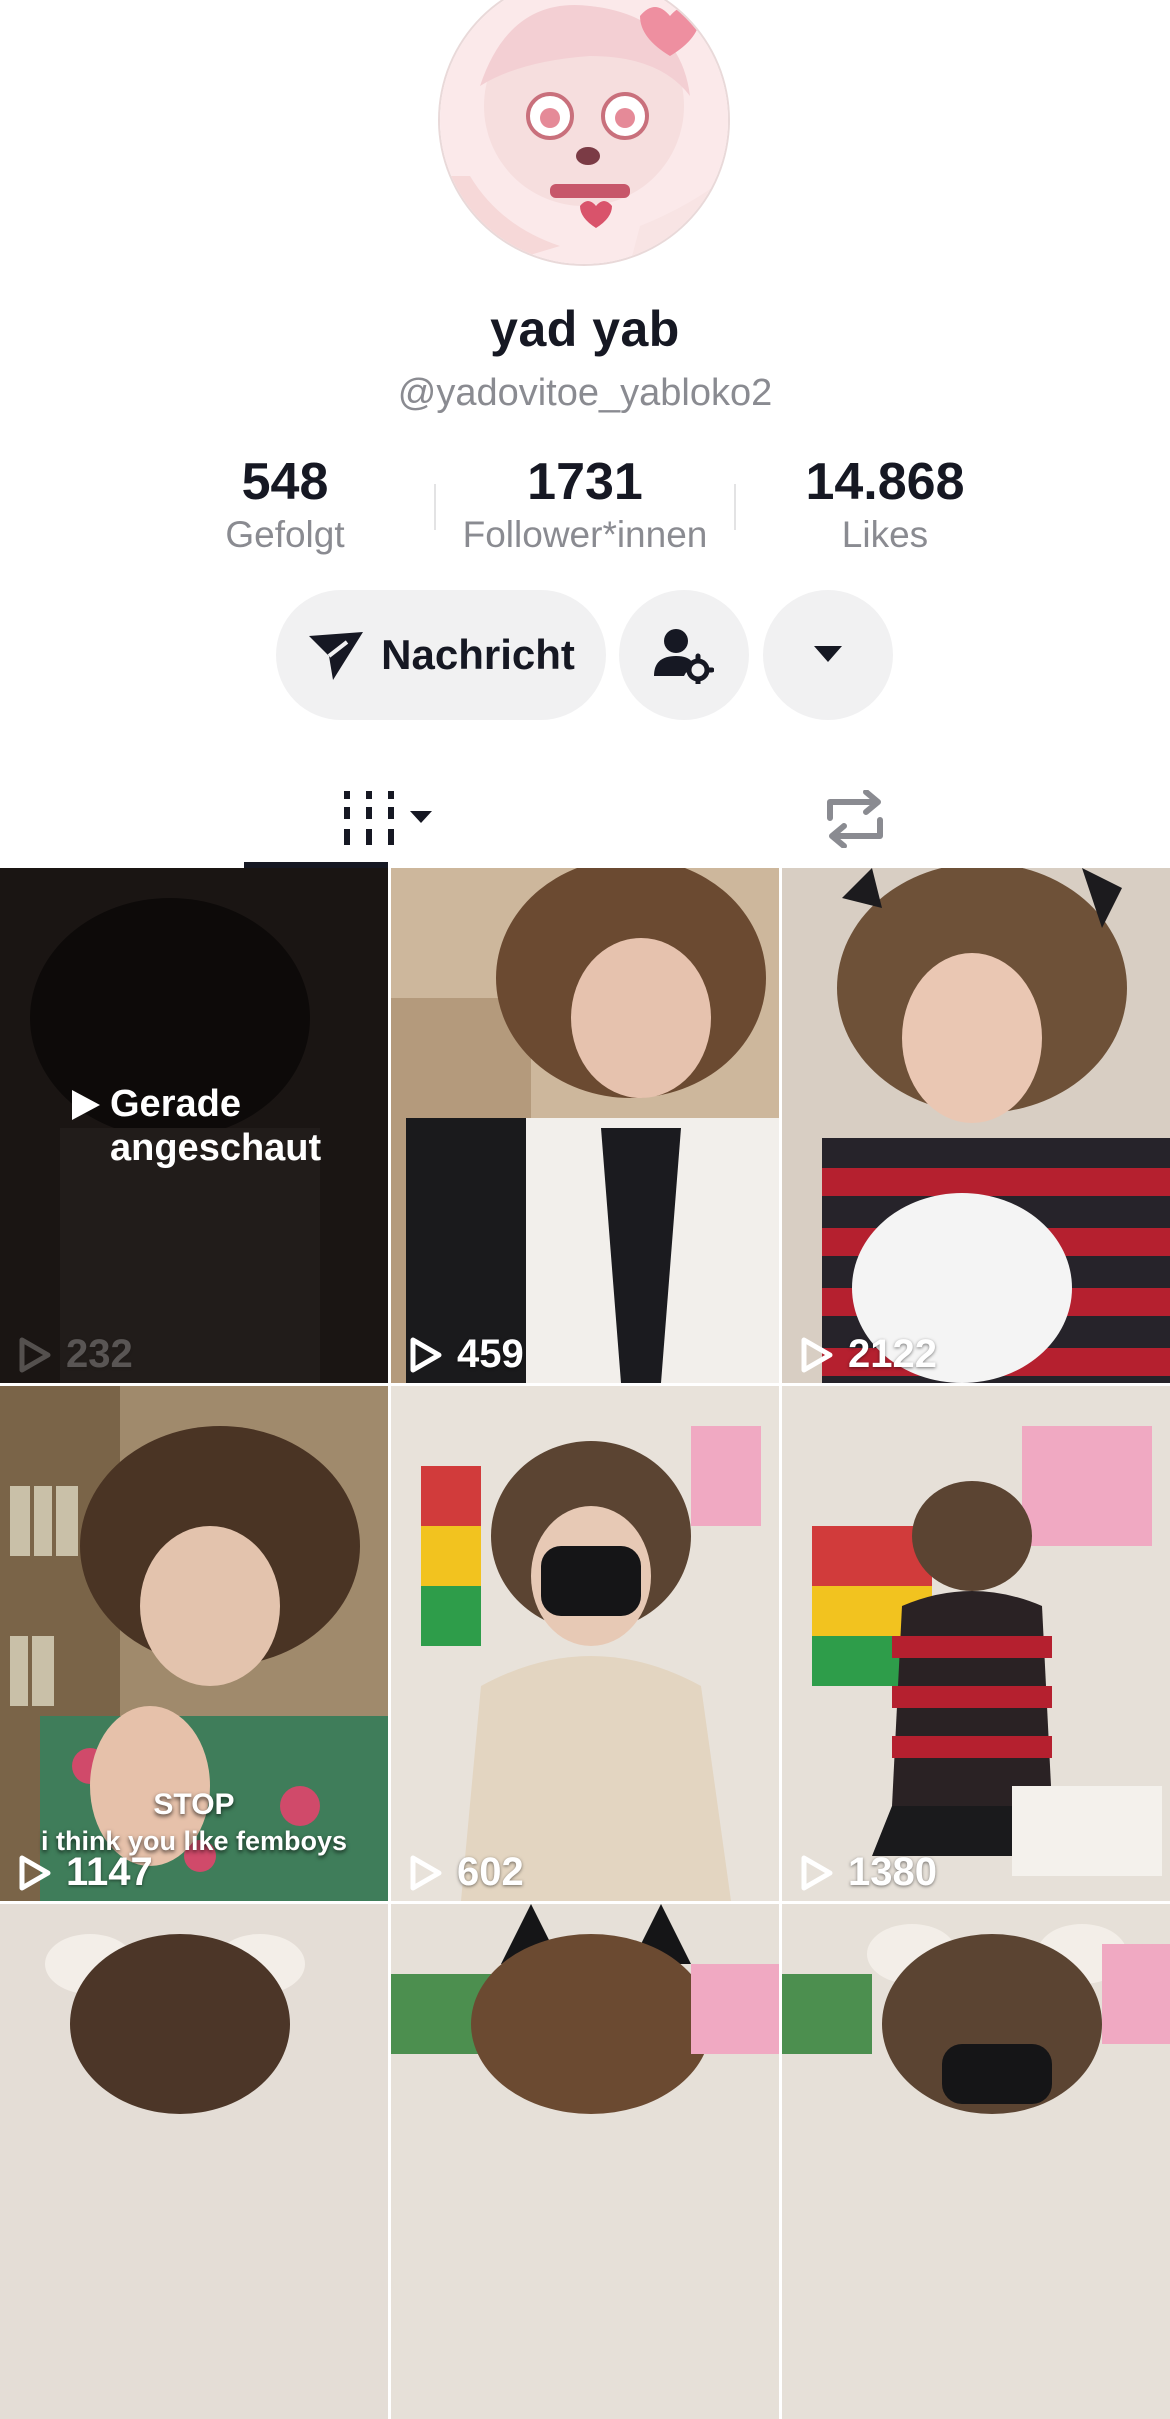 Image resolution: width=1170 pixels, height=2419 pixels. Describe the element at coordinates (175, 1104) in the screenshot. I see `recently-watched-line-1: Gerade` at that location.